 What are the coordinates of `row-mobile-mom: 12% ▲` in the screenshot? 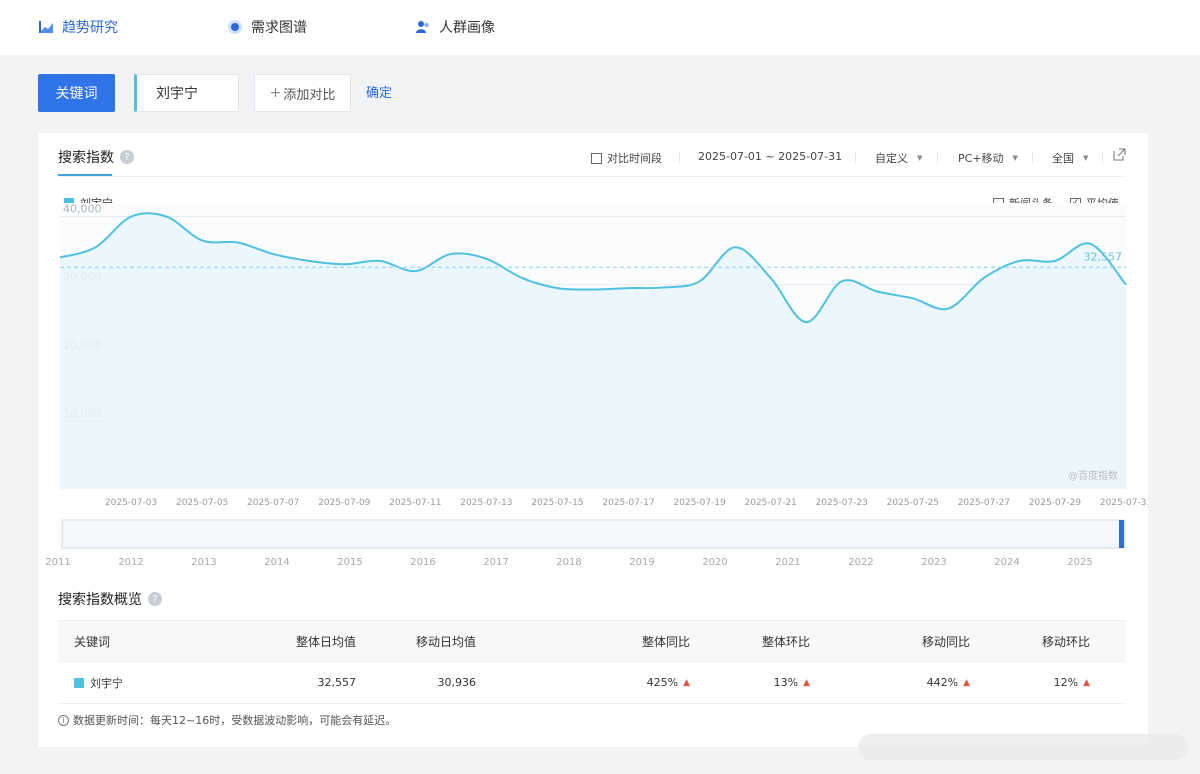 It's located at (1044, 682).